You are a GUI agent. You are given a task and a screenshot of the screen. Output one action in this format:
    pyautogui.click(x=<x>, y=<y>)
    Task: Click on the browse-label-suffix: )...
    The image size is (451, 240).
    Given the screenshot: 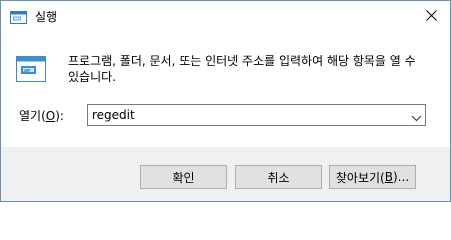 What is the action you would take?
    pyautogui.click(x=401, y=177)
    